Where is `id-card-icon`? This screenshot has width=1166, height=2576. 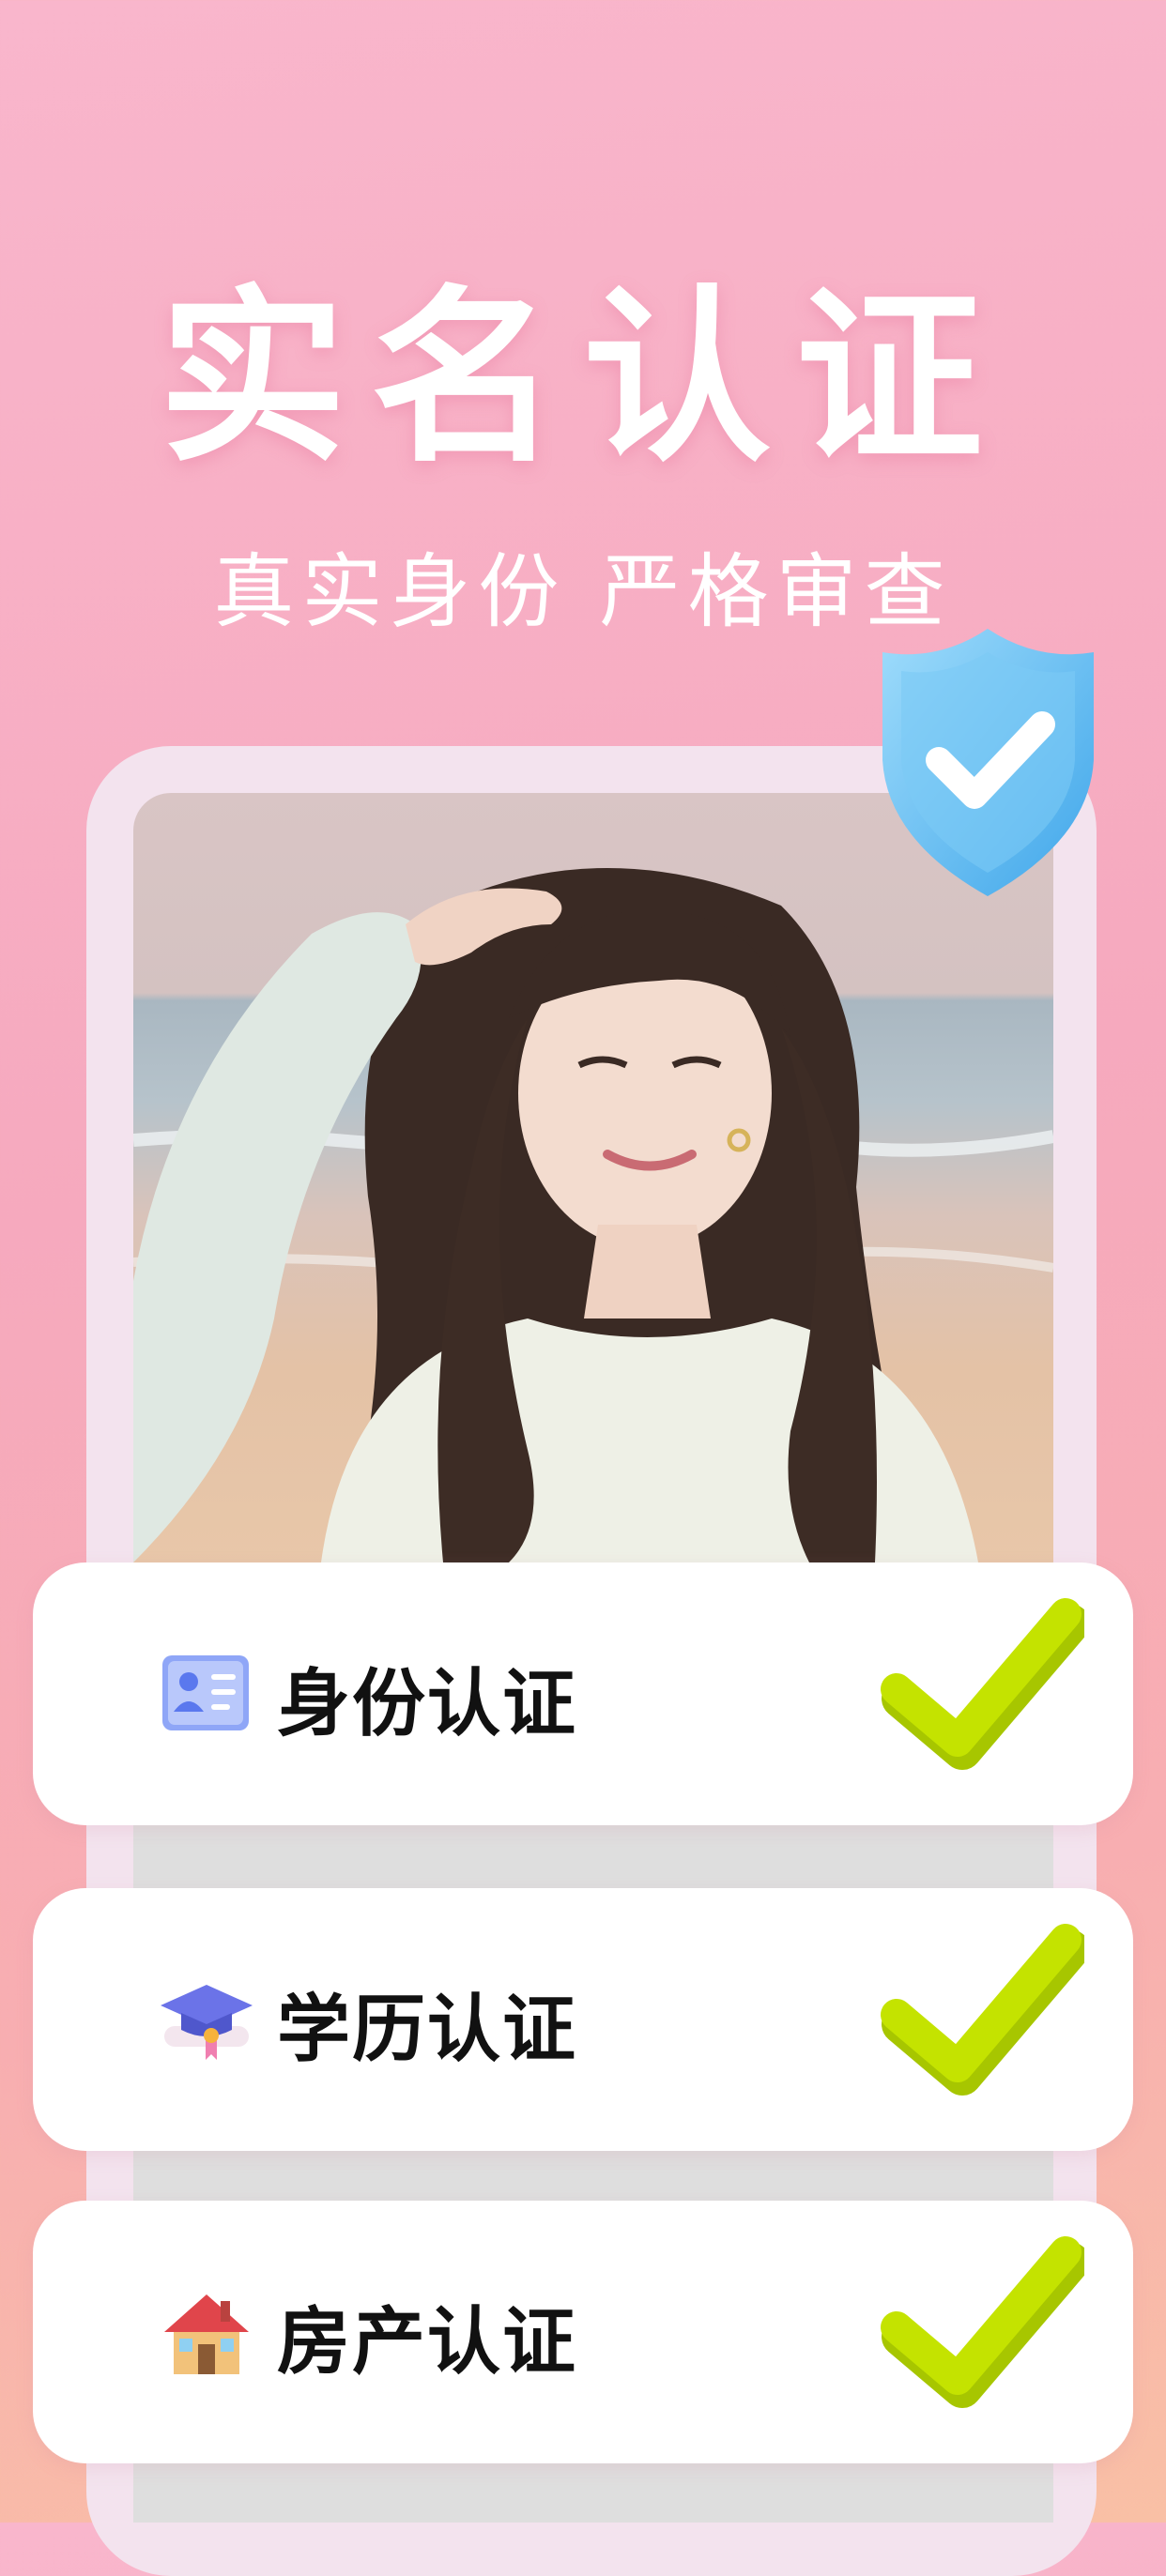 id-card-icon is located at coordinates (205, 1692).